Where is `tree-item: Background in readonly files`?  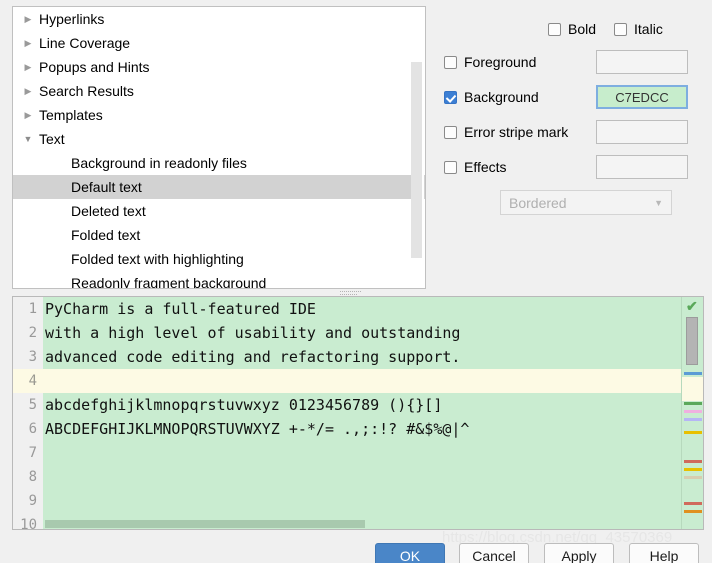 tree-item: Background in readonly files is located at coordinates (219, 163).